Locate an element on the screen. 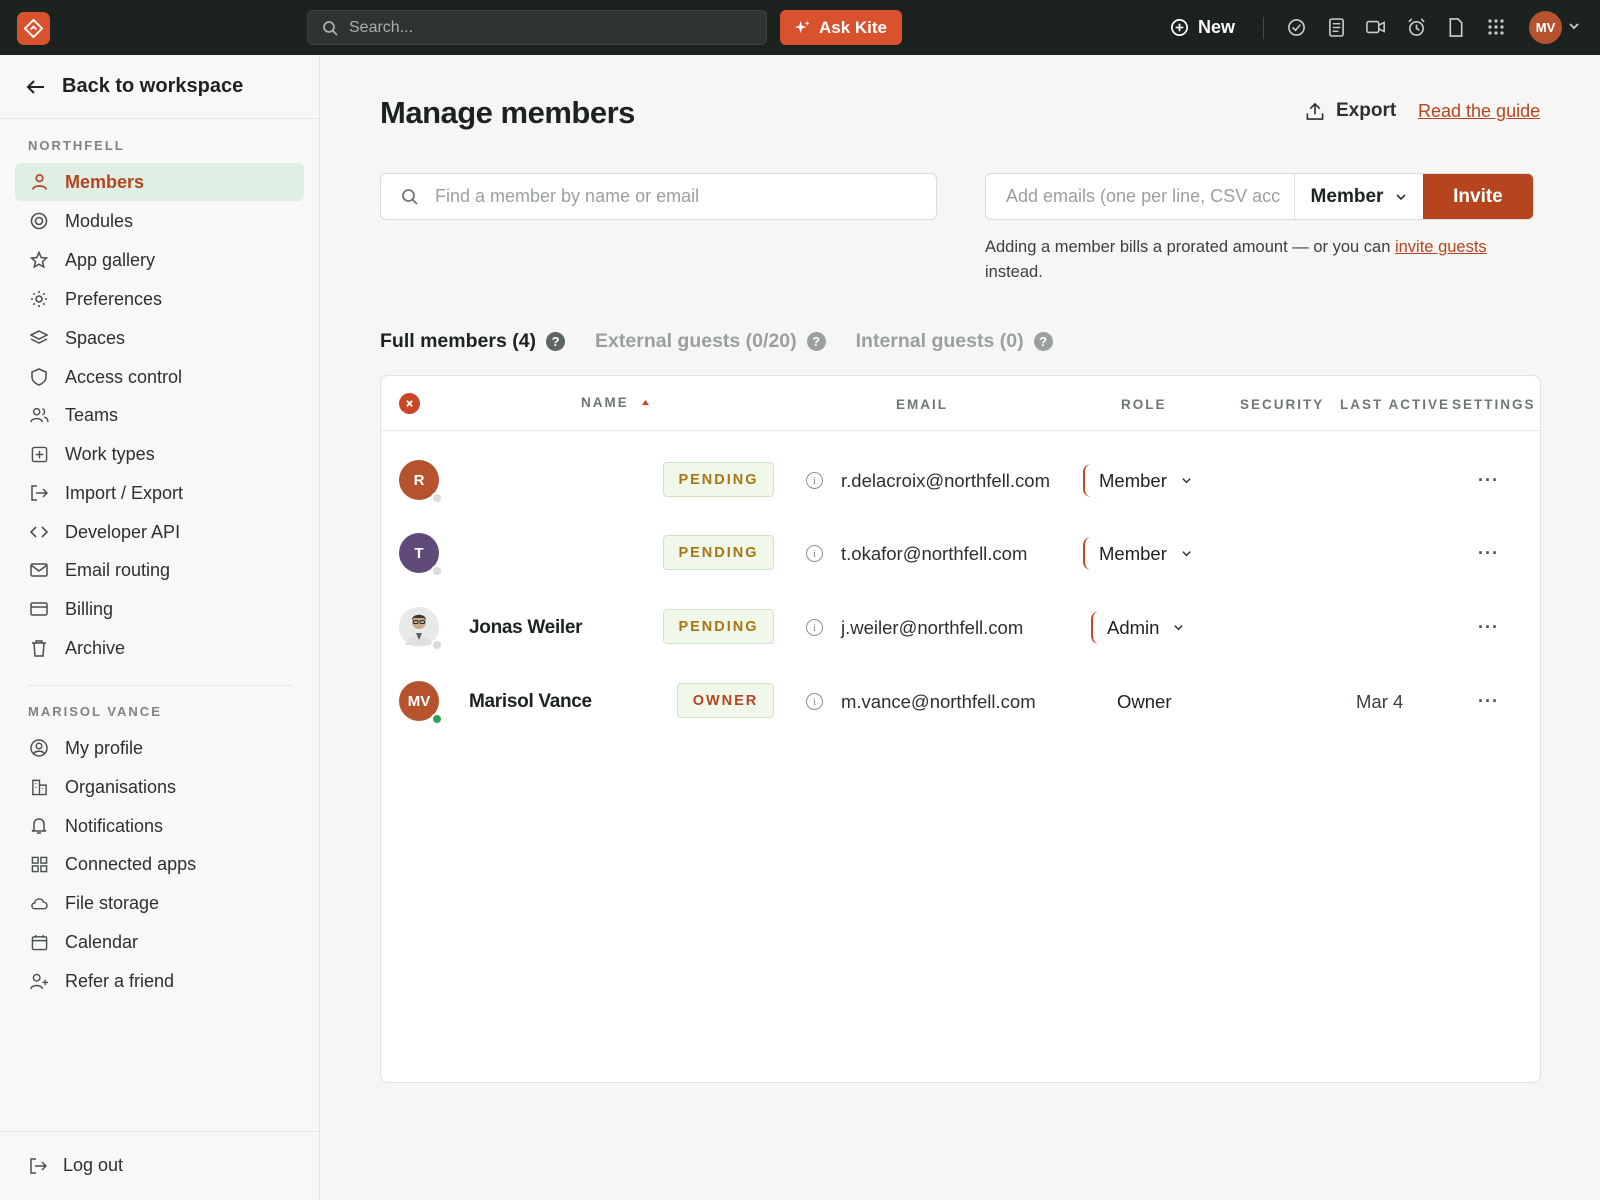 The height and width of the screenshot is (1200, 1600). ask-kite-button: Ask Kite is located at coordinates (841, 27).